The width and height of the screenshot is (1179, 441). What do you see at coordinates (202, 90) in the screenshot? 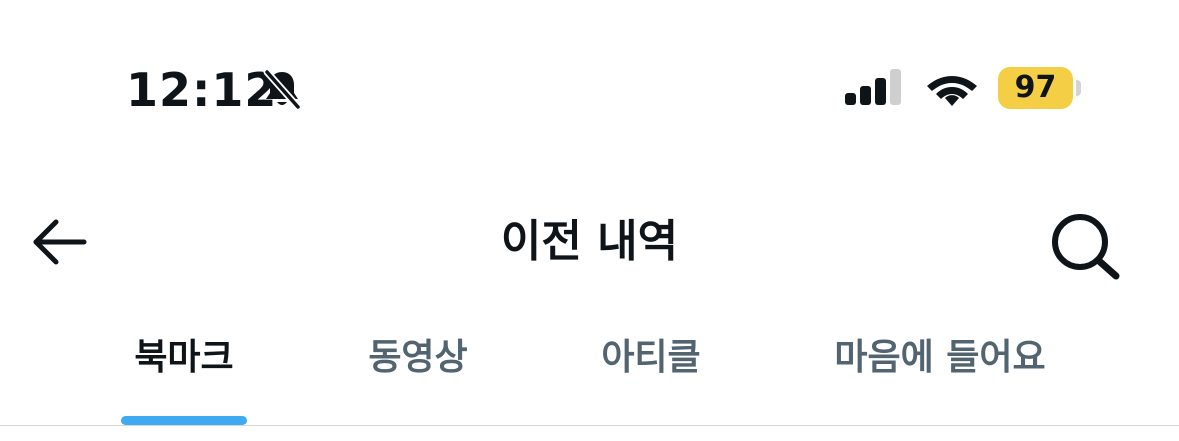
I see `status-time: 12:12` at bounding box center [202, 90].